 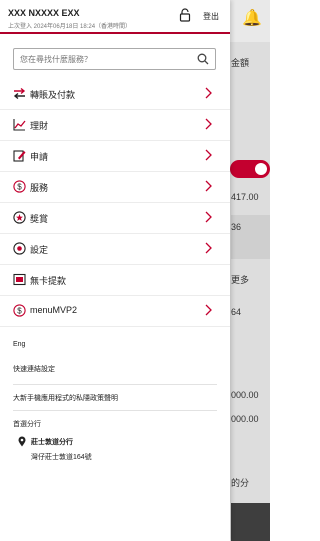 I want to click on background-text: 36, so click(x=236, y=227).